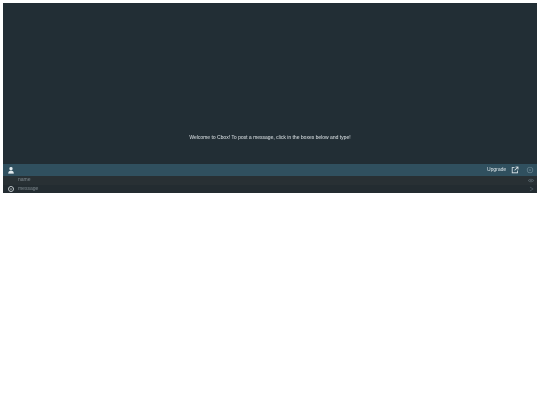 The image size is (540, 405). What do you see at coordinates (496, 170) in the screenshot?
I see `upgrade-link: Upgrade` at bounding box center [496, 170].